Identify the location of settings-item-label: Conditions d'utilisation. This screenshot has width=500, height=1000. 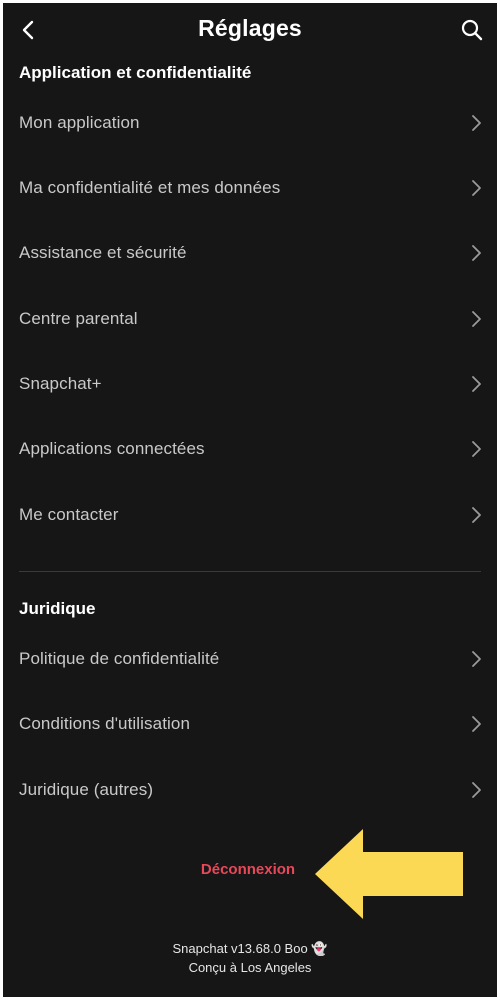
(105, 723).